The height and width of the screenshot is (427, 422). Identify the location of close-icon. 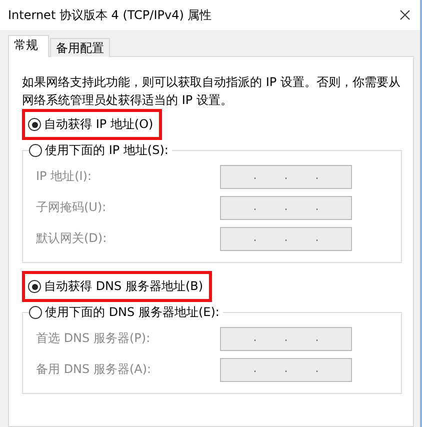
(405, 15).